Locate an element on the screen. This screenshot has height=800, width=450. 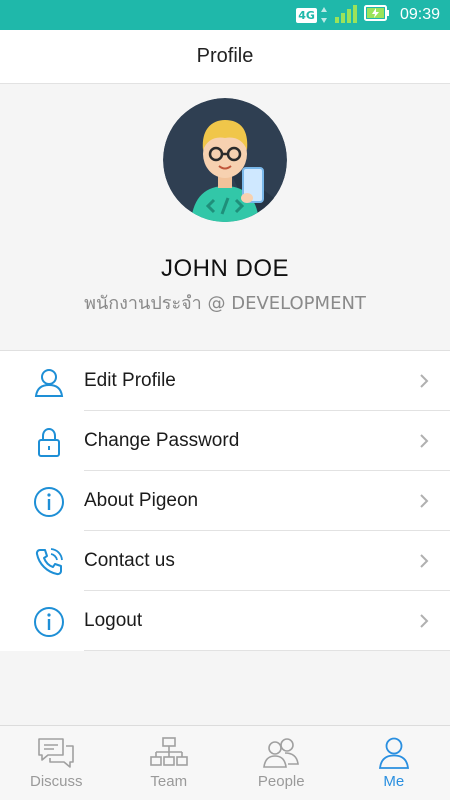
signal-icon is located at coordinates (346, 15).